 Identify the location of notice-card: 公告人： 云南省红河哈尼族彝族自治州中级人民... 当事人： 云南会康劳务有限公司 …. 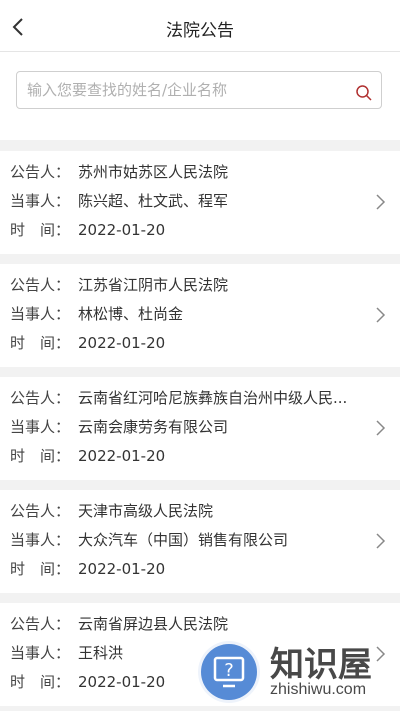
(200, 428).